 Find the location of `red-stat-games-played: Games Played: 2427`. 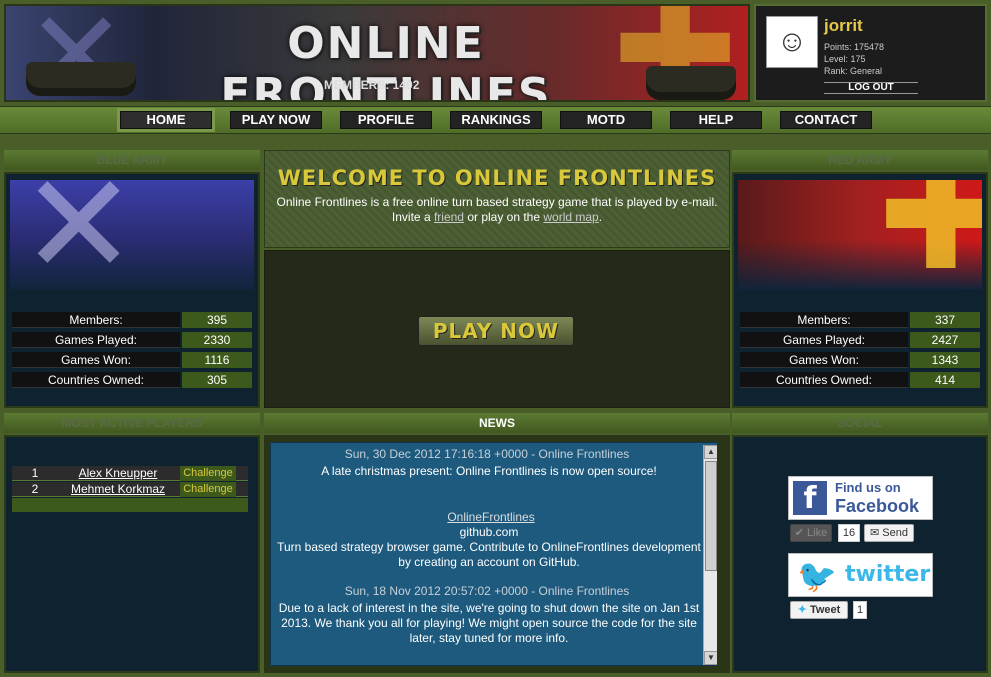

red-stat-games-played: Games Played: 2427 is located at coordinates (860, 340).